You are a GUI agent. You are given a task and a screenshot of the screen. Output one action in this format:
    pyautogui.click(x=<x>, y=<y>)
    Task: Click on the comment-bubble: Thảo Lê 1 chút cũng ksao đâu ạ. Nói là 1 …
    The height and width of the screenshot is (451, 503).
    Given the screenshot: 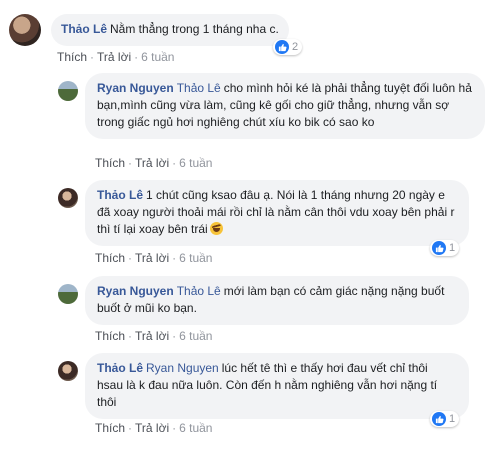 What is the action you would take?
    pyautogui.click(x=277, y=213)
    